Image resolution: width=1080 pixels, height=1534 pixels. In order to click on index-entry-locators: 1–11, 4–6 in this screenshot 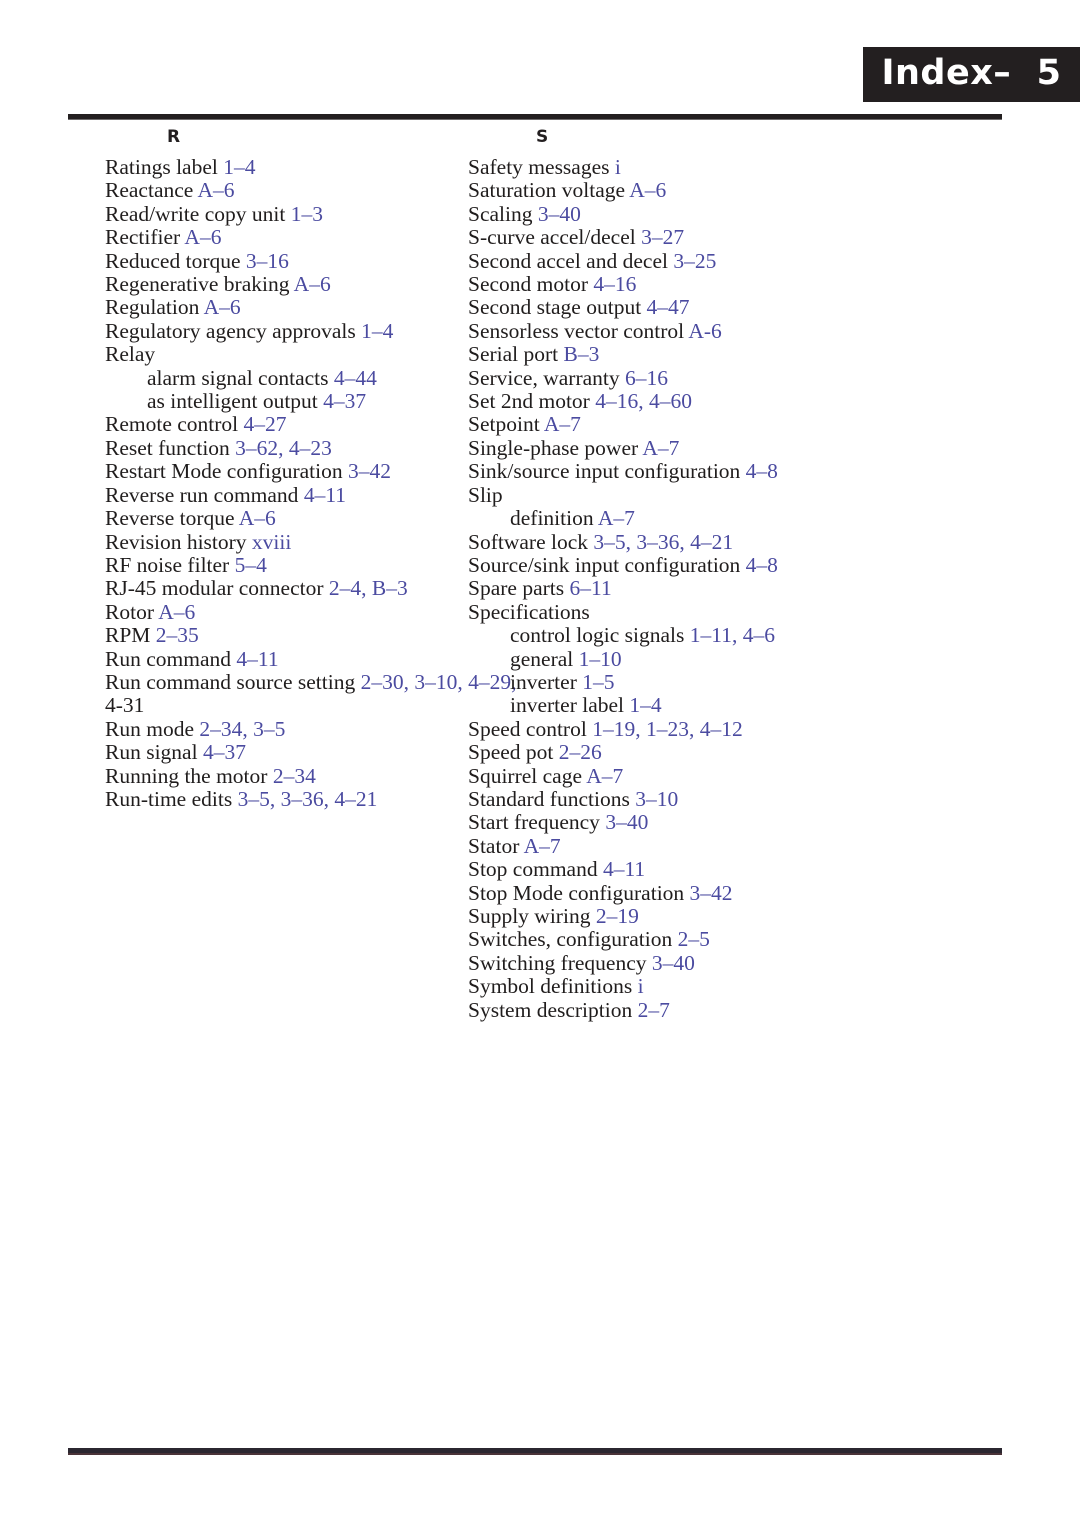, I will do `click(732, 635)`.